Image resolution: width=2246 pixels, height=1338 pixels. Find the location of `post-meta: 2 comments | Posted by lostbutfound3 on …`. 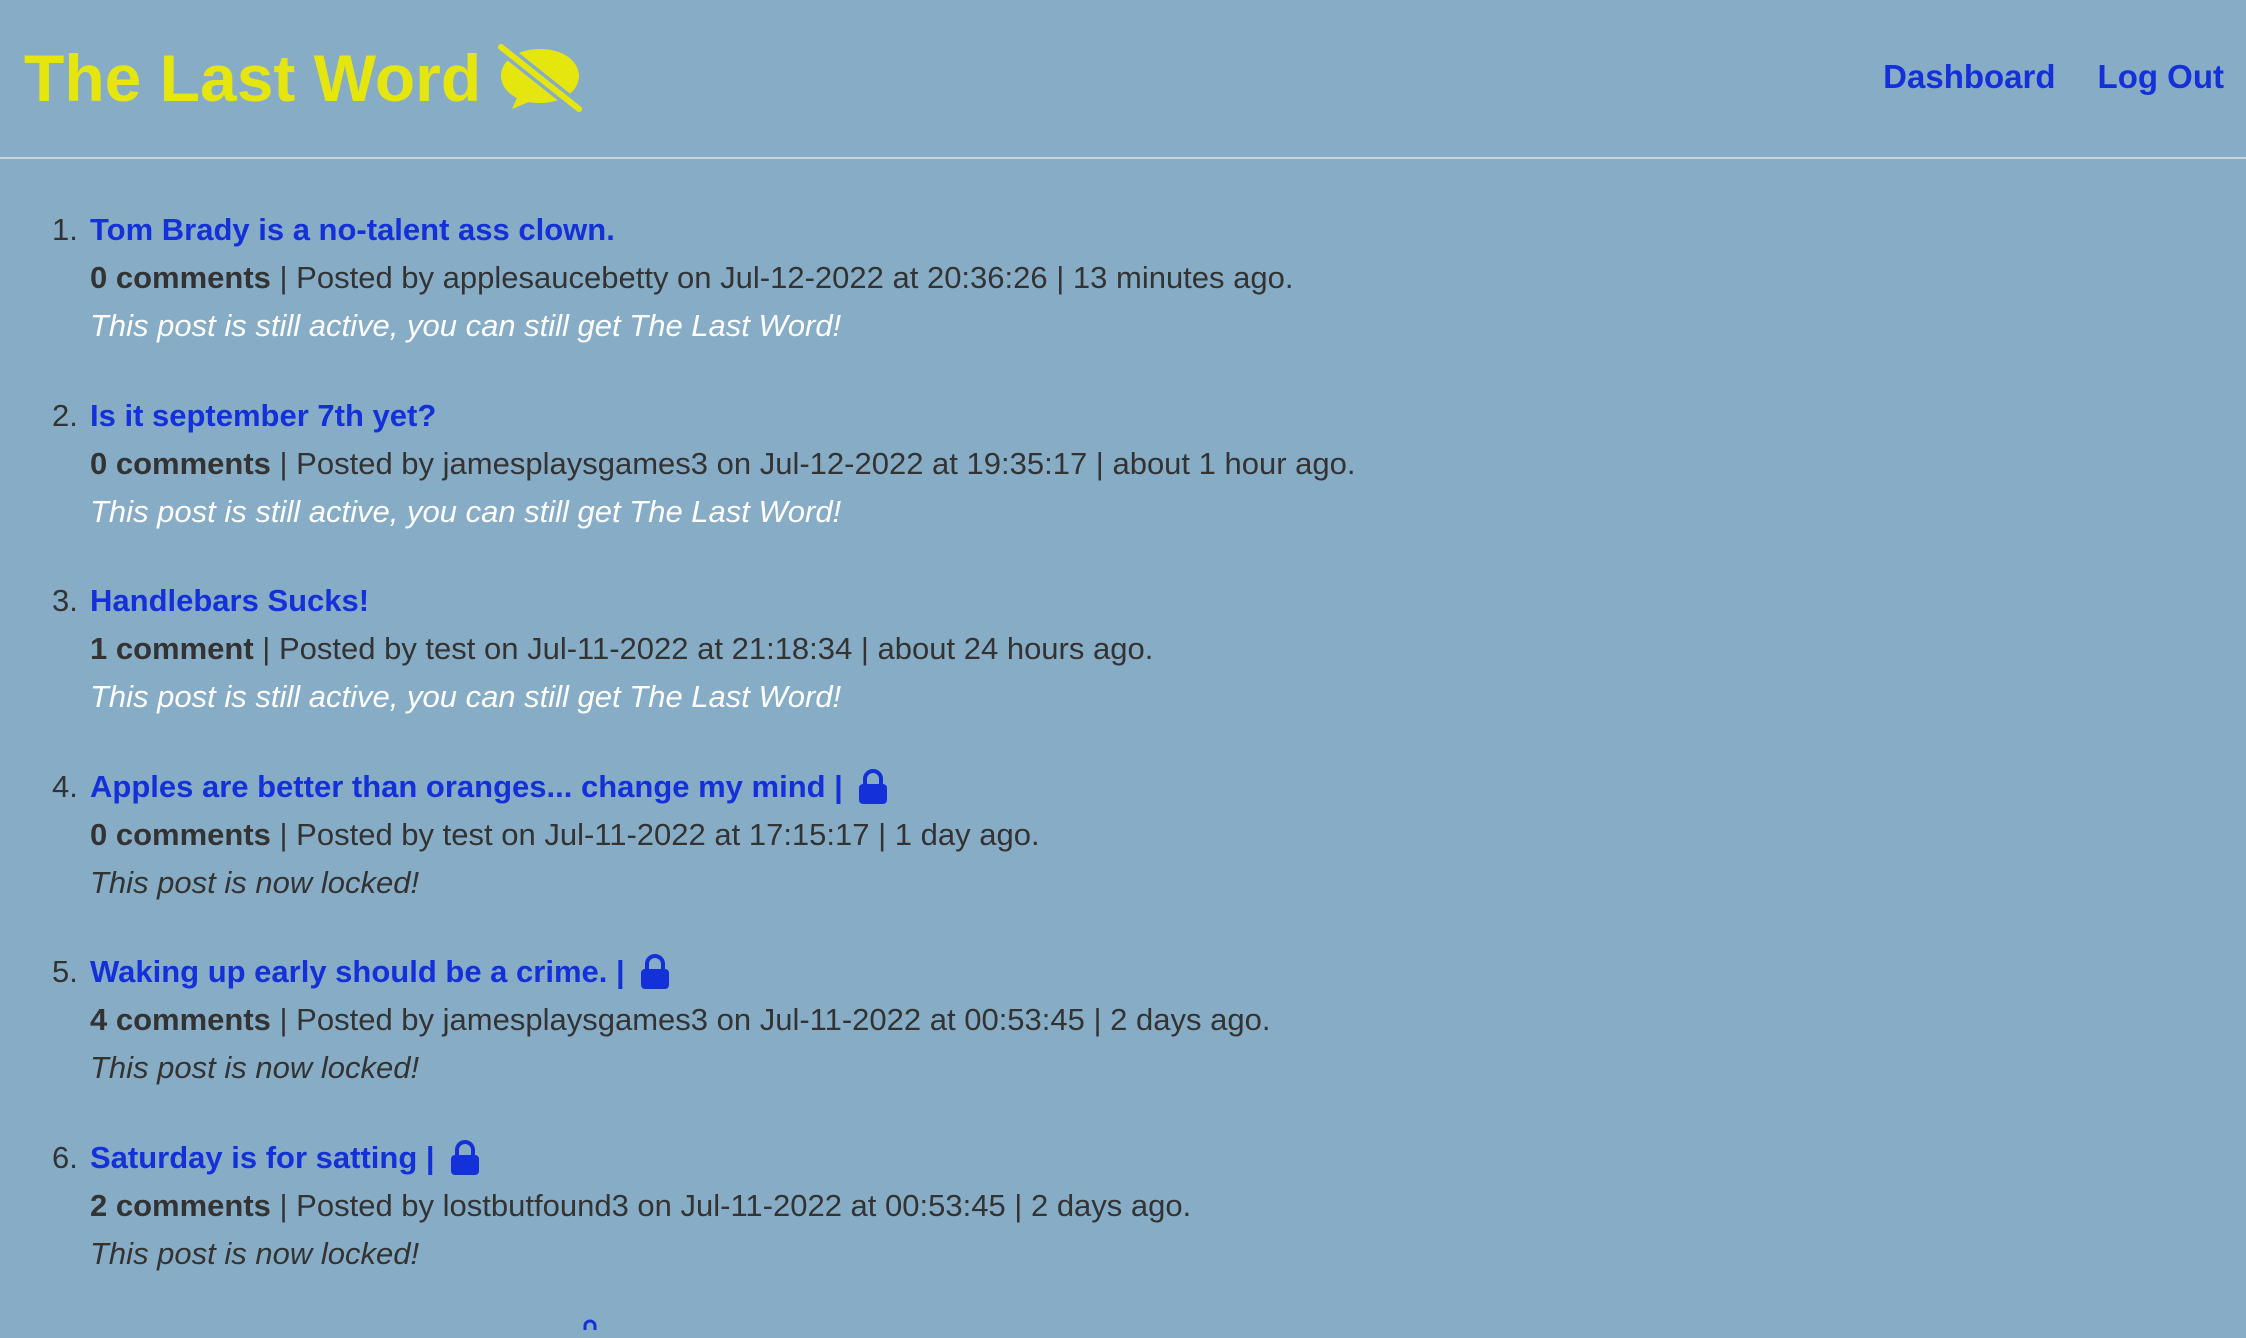

post-meta: 2 comments | Posted by lostbutfound3 on … is located at coordinates (1168, 1206).